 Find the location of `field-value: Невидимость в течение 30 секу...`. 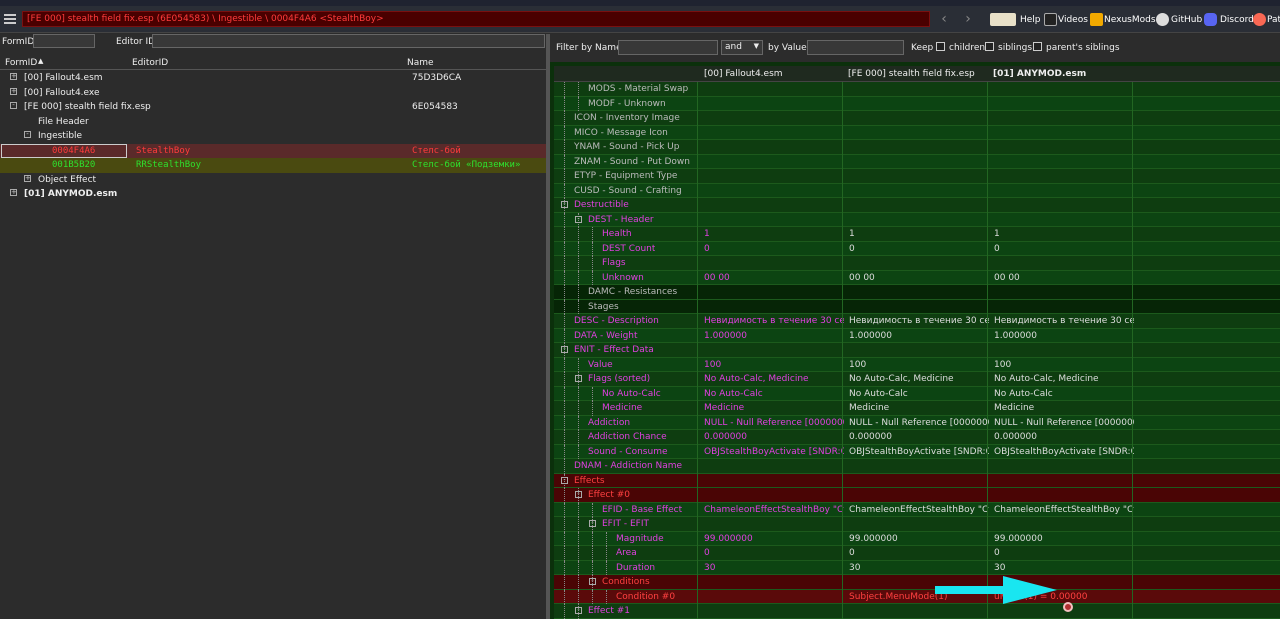

field-value: Невидимость в течение 30 секу... is located at coordinates (1064, 321).